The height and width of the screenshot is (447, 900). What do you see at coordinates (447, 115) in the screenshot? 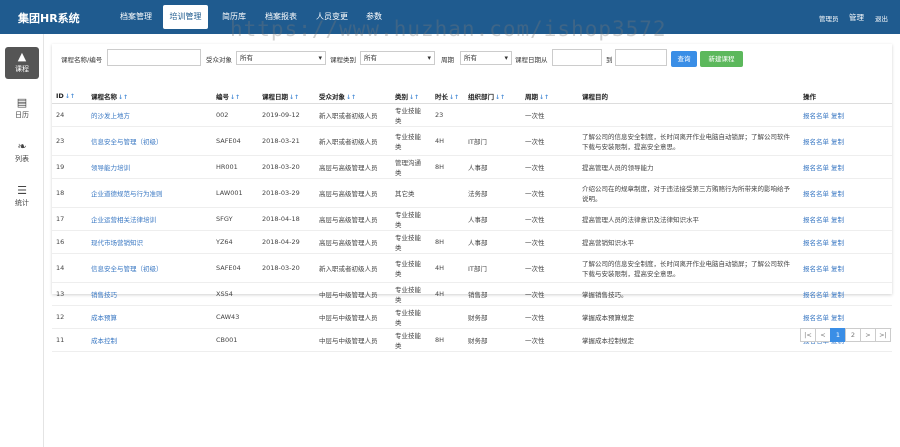
I see `cell-duration: 23` at bounding box center [447, 115].